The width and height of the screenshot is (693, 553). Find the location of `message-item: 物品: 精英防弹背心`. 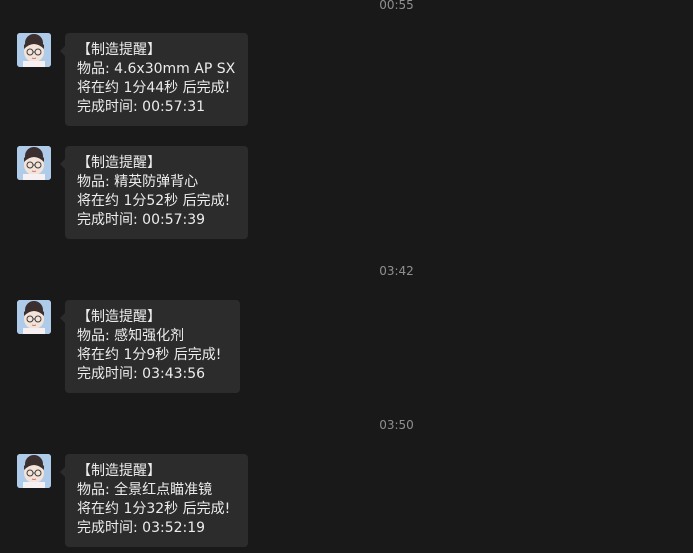

message-item: 物品: 精英防弹背心 is located at coordinates (138, 182).